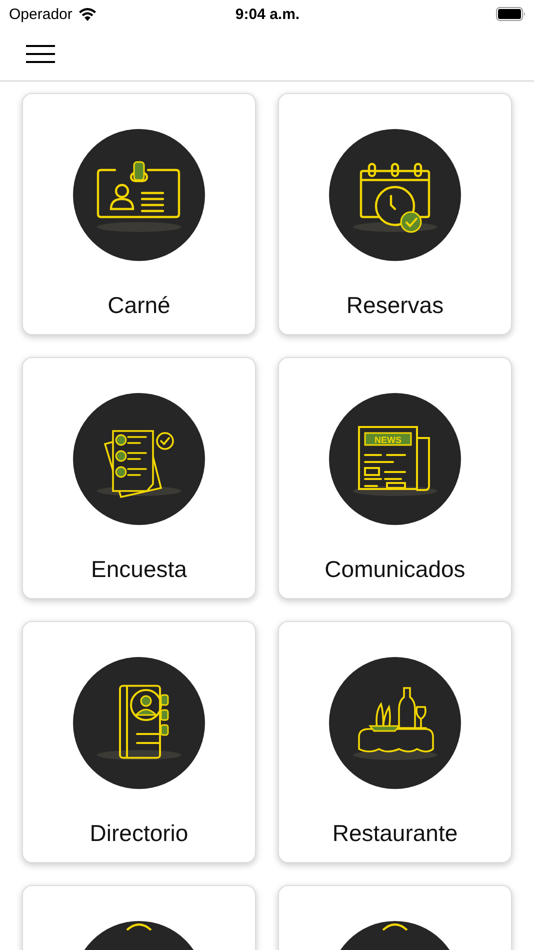 The height and width of the screenshot is (950, 534). I want to click on calendar-clock-icon, so click(395, 197).